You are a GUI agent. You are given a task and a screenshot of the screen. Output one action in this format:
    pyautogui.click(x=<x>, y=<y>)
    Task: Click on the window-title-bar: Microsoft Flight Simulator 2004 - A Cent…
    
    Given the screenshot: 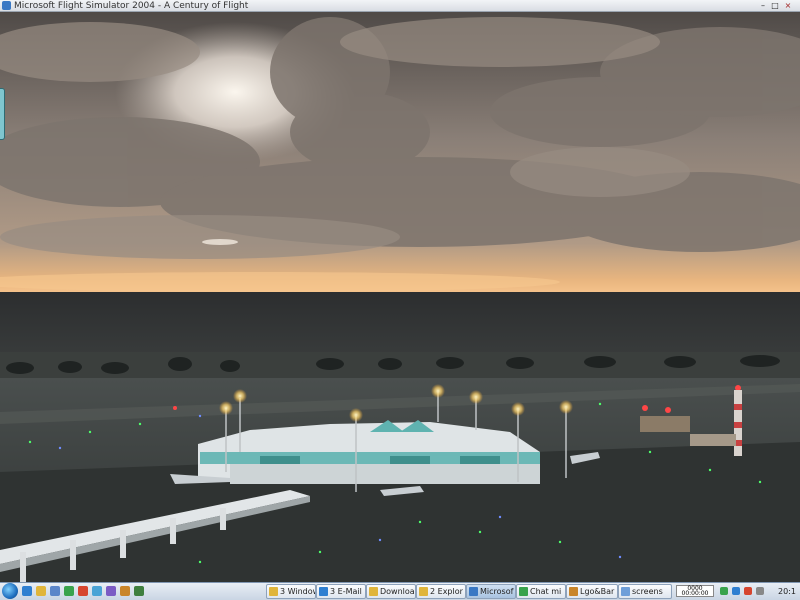 What is the action you would take?
    pyautogui.click(x=400, y=6)
    